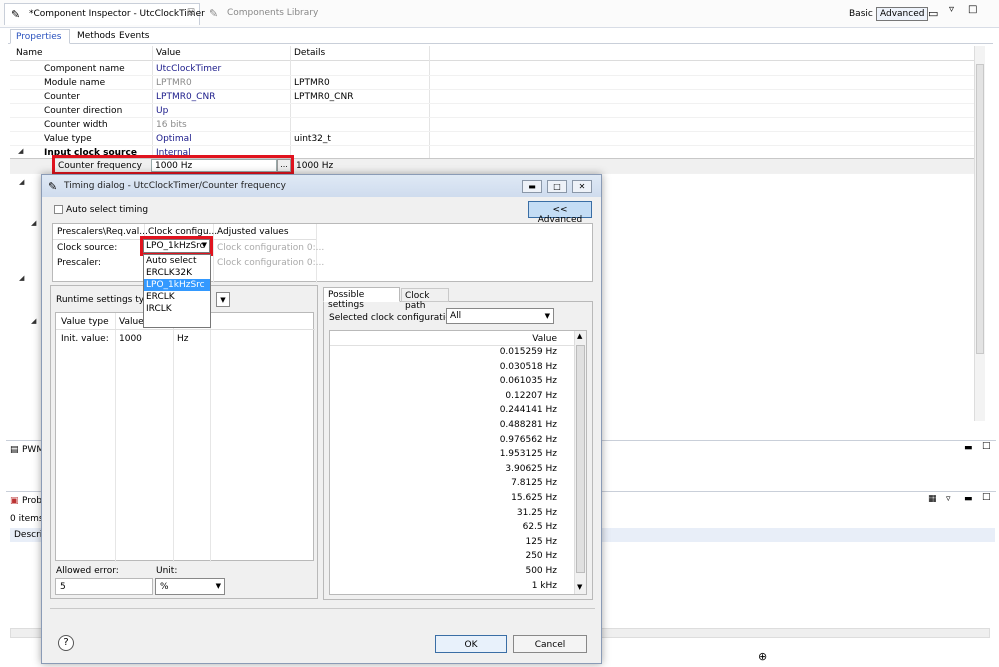  I want to click on list-item: 250 Hz, so click(452, 558).